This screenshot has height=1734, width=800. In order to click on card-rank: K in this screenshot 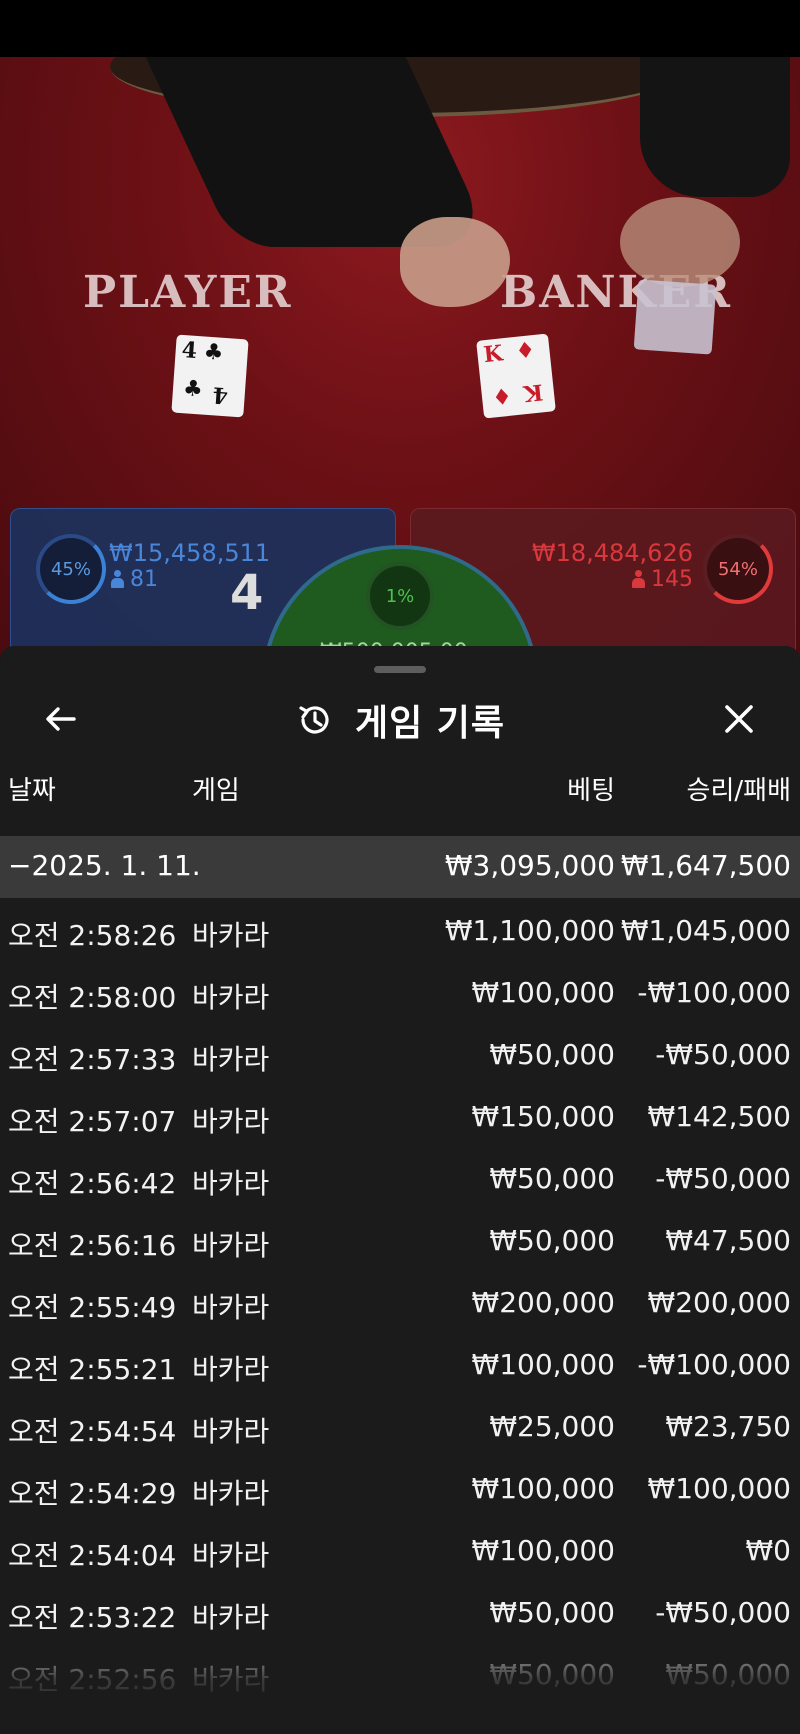, I will do `click(533, 392)`.